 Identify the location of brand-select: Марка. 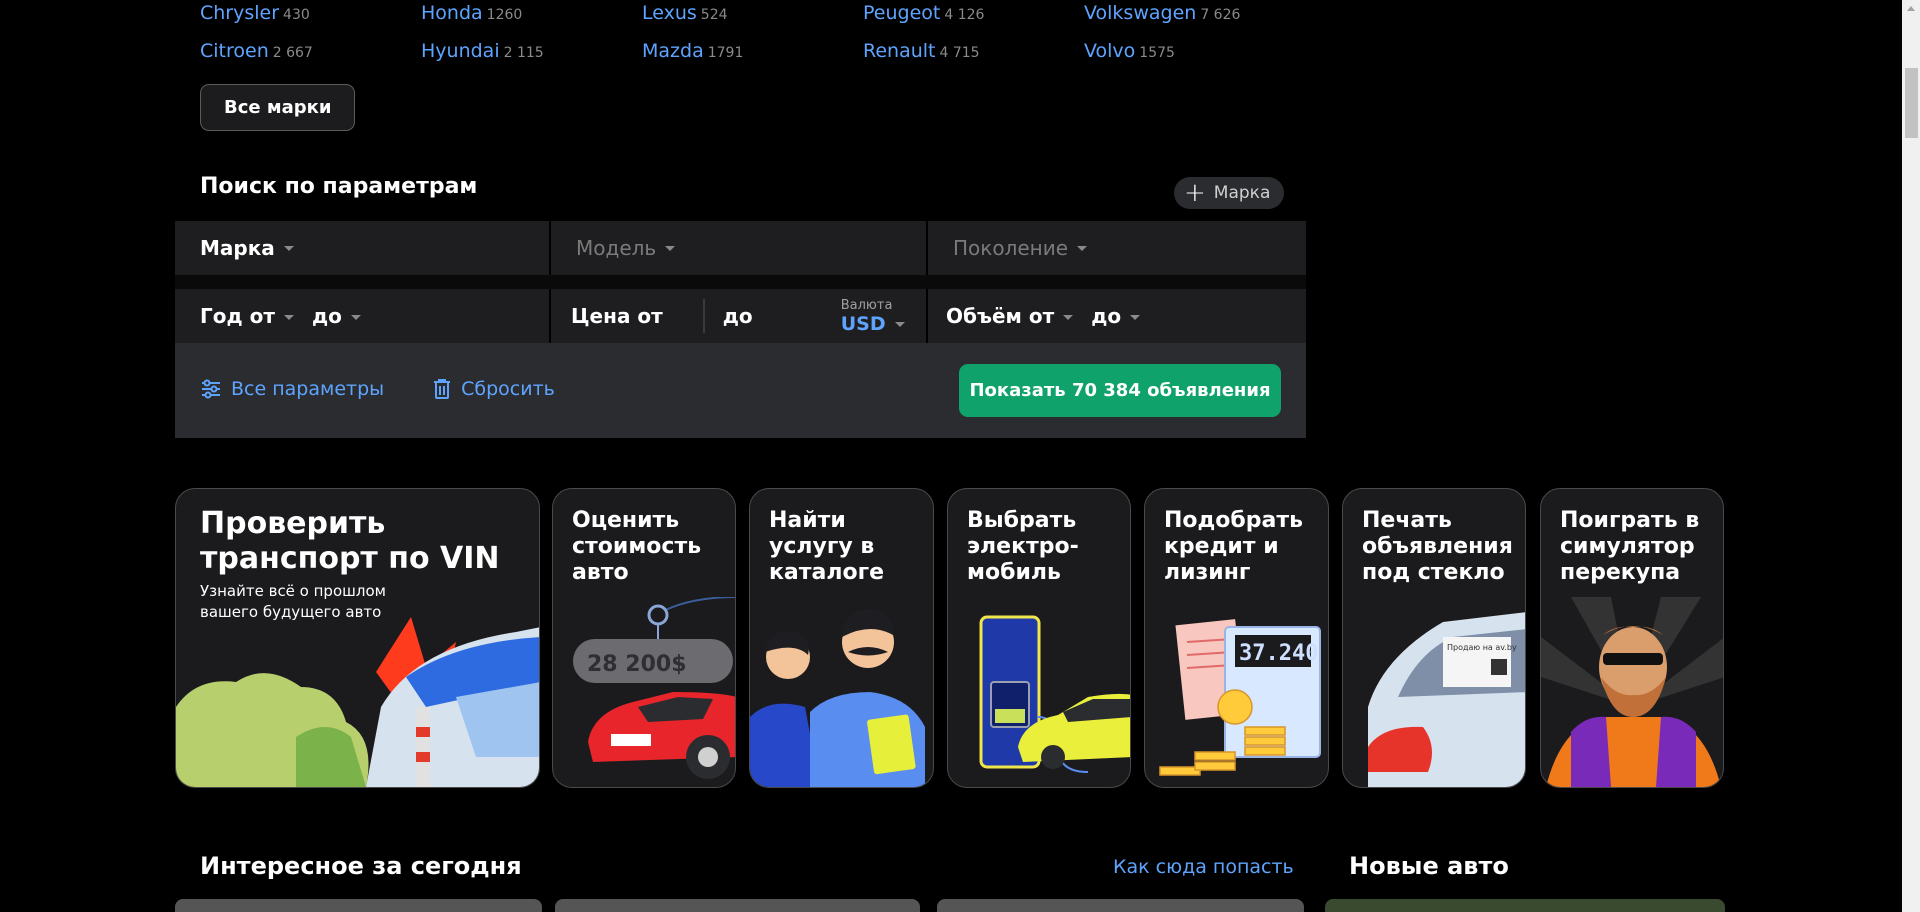
(363, 248).